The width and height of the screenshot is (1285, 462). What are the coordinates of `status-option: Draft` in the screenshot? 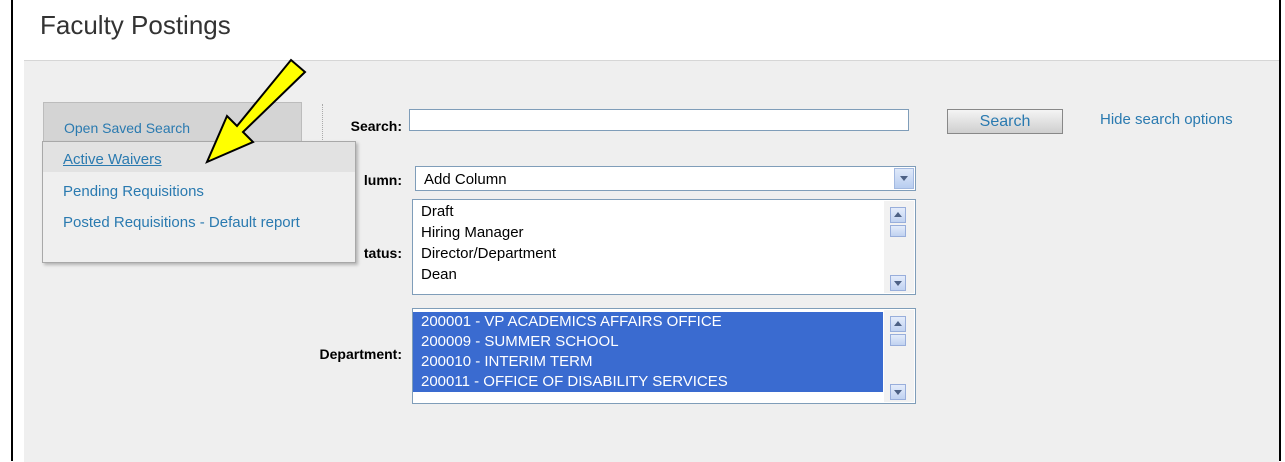 It's located at (437, 212).